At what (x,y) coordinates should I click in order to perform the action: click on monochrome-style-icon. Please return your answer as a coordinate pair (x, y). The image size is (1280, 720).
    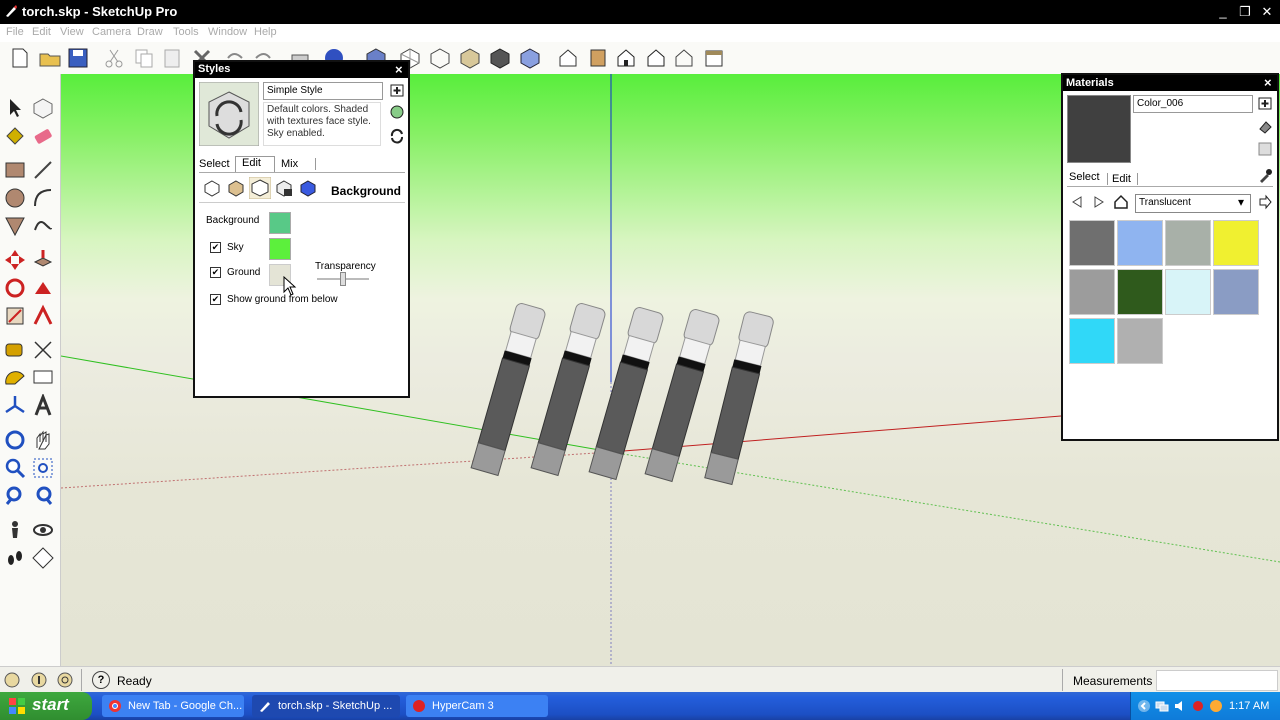
    Looking at the image, I should click on (530, 58).